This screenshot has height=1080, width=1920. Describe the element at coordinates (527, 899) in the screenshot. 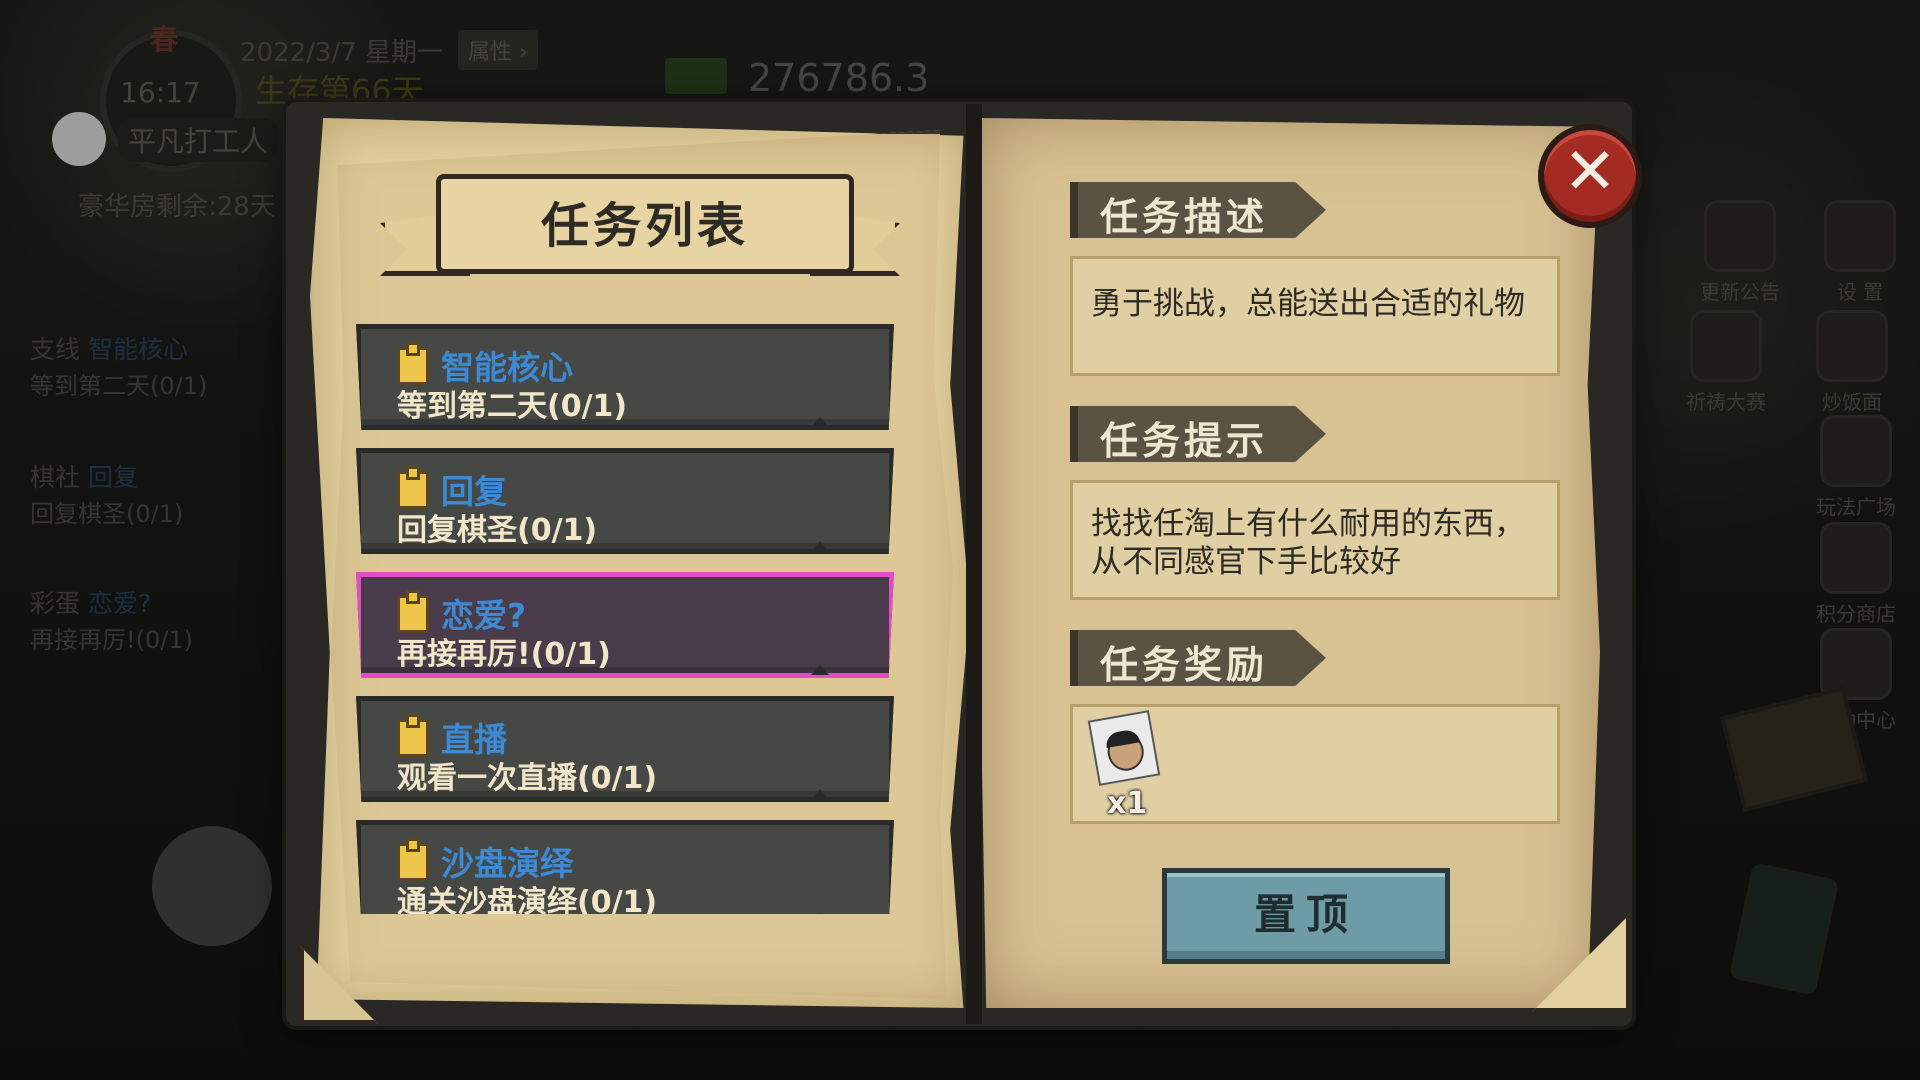

I see `task-desc: 通关沙盘演绎(0/1)` at that location.